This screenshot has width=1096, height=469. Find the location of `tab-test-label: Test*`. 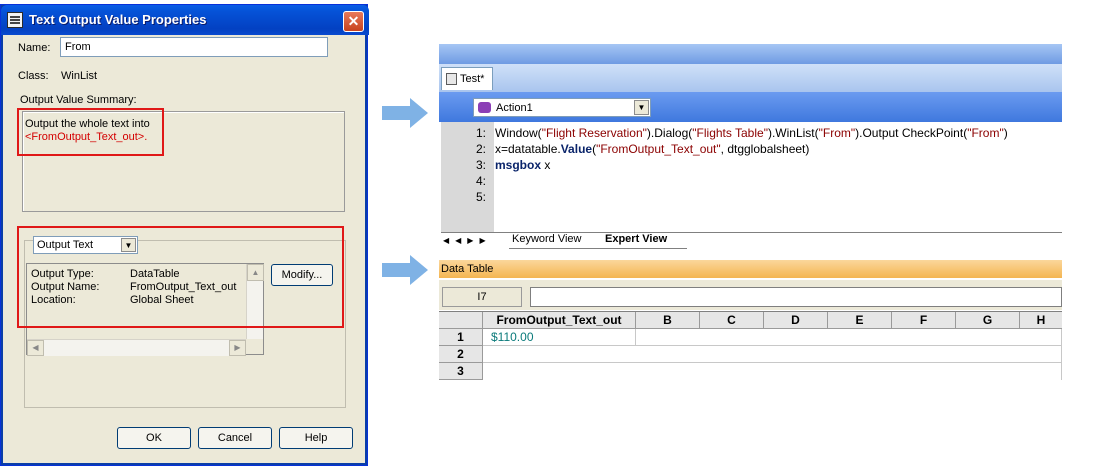

tab-test-label: Test* is located at coordinates (472, 79).